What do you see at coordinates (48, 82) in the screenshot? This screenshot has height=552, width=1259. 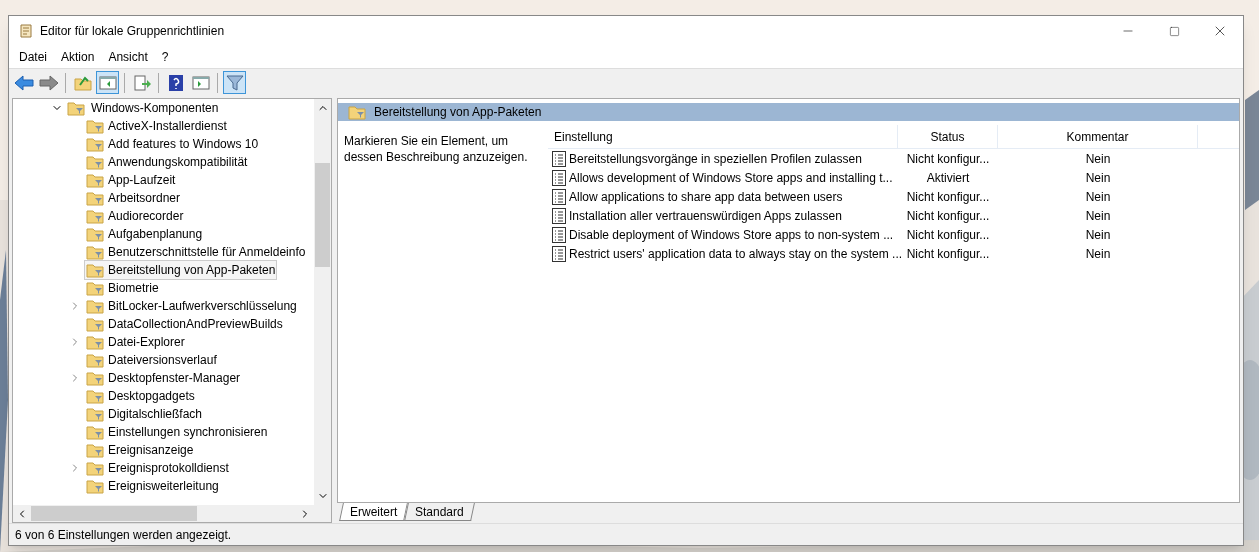 I see `forward-arrow-icon` at bounding box center [48, 82].